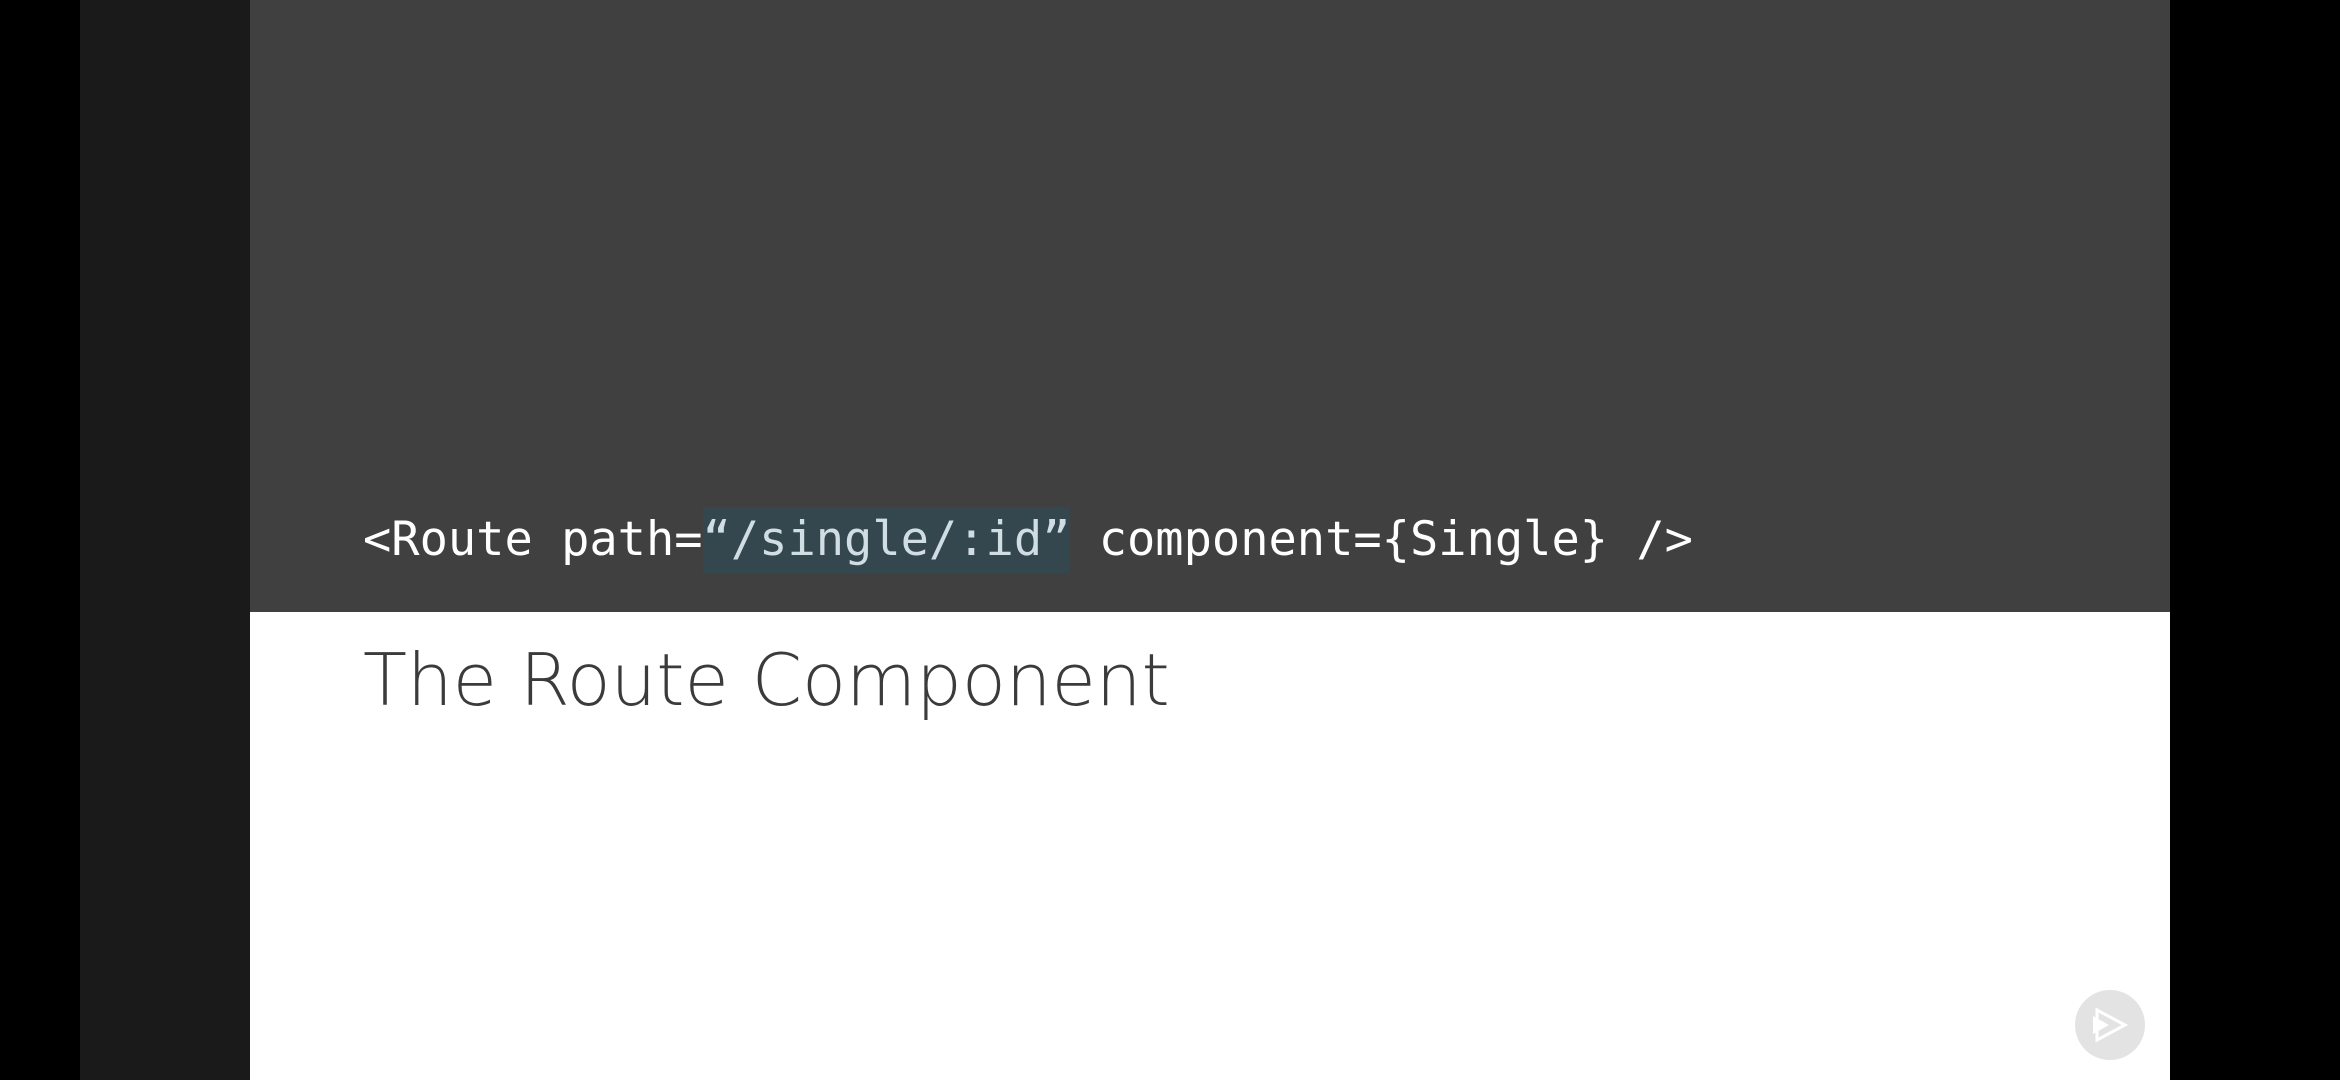  What do you see at coordinates (533, 539) in the screenshot?
I see `code-text-before: <Route path=` at bounding box center [533, 539].